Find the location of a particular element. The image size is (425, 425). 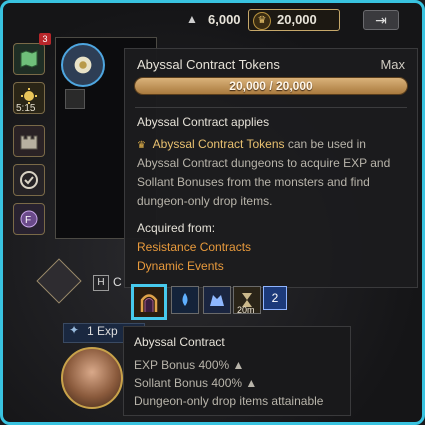

castle-icon is located at coordinates (29, 142).